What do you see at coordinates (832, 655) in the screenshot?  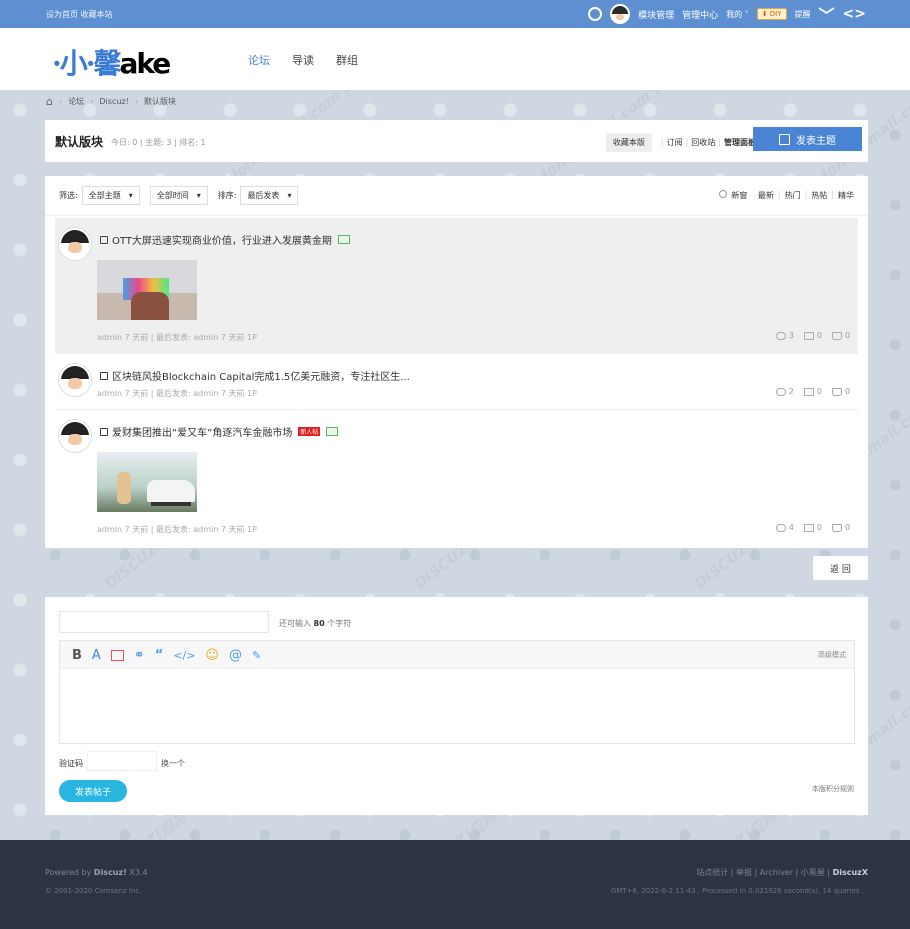 I see `advanced-mode-link: 高级模式` at bounding box center [832, 655].